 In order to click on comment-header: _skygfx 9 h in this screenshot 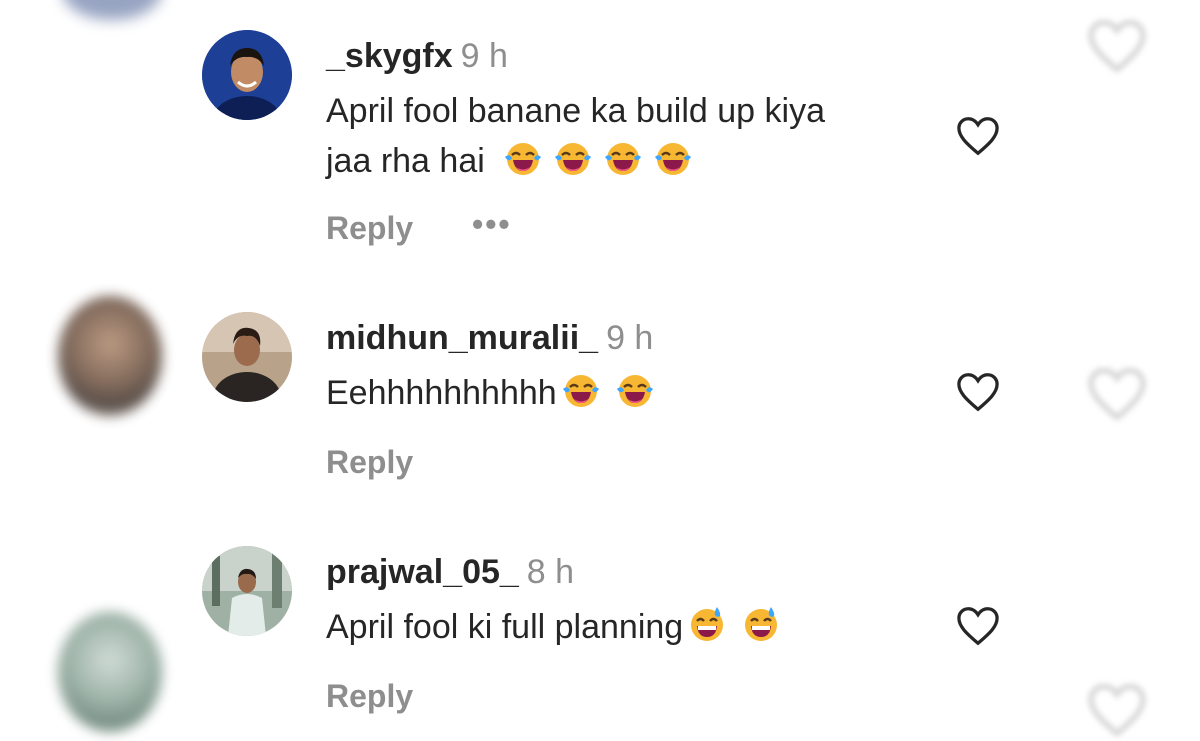, I will do `click(417, 56)`.